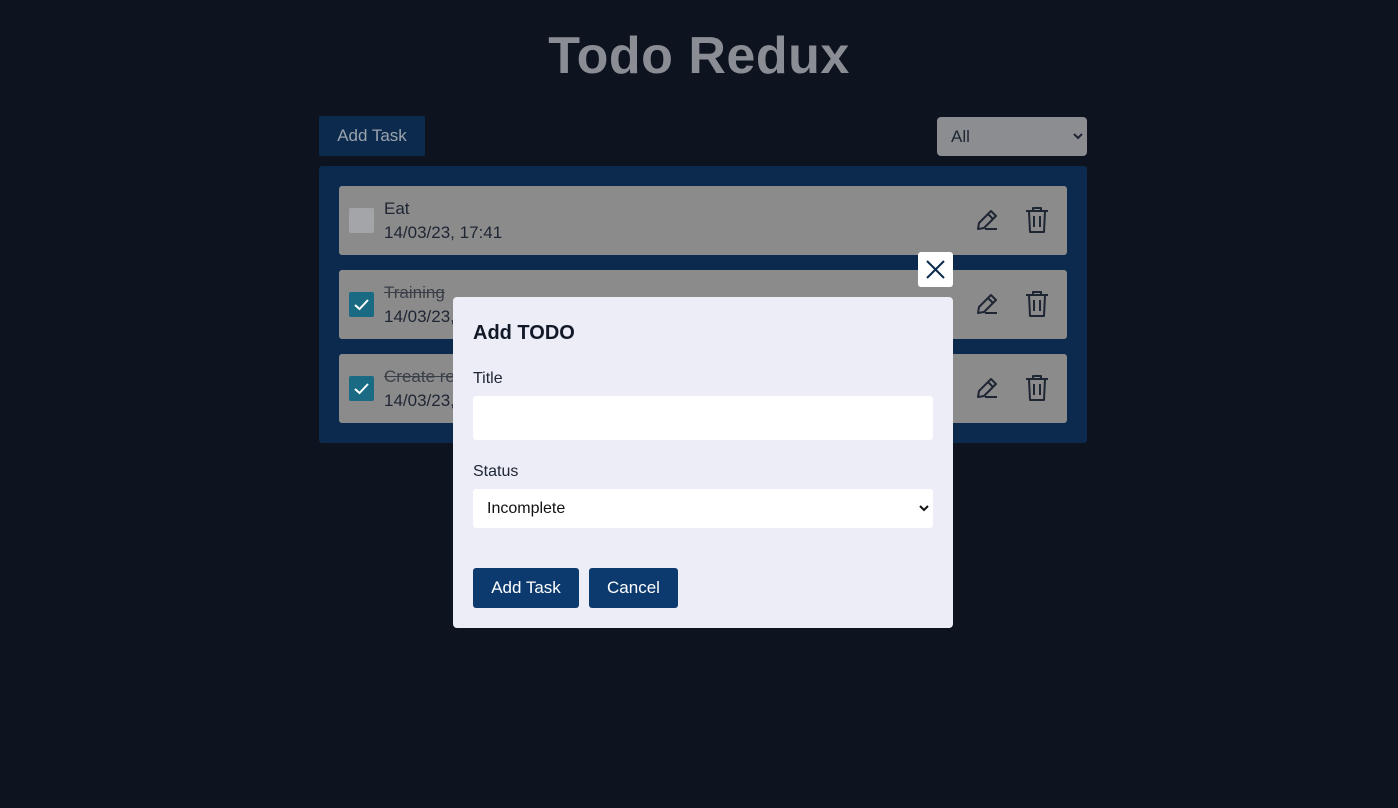 This screenshot has width=1398, height=808. I want to click on status-select: Incomplete, so click(703, 508).